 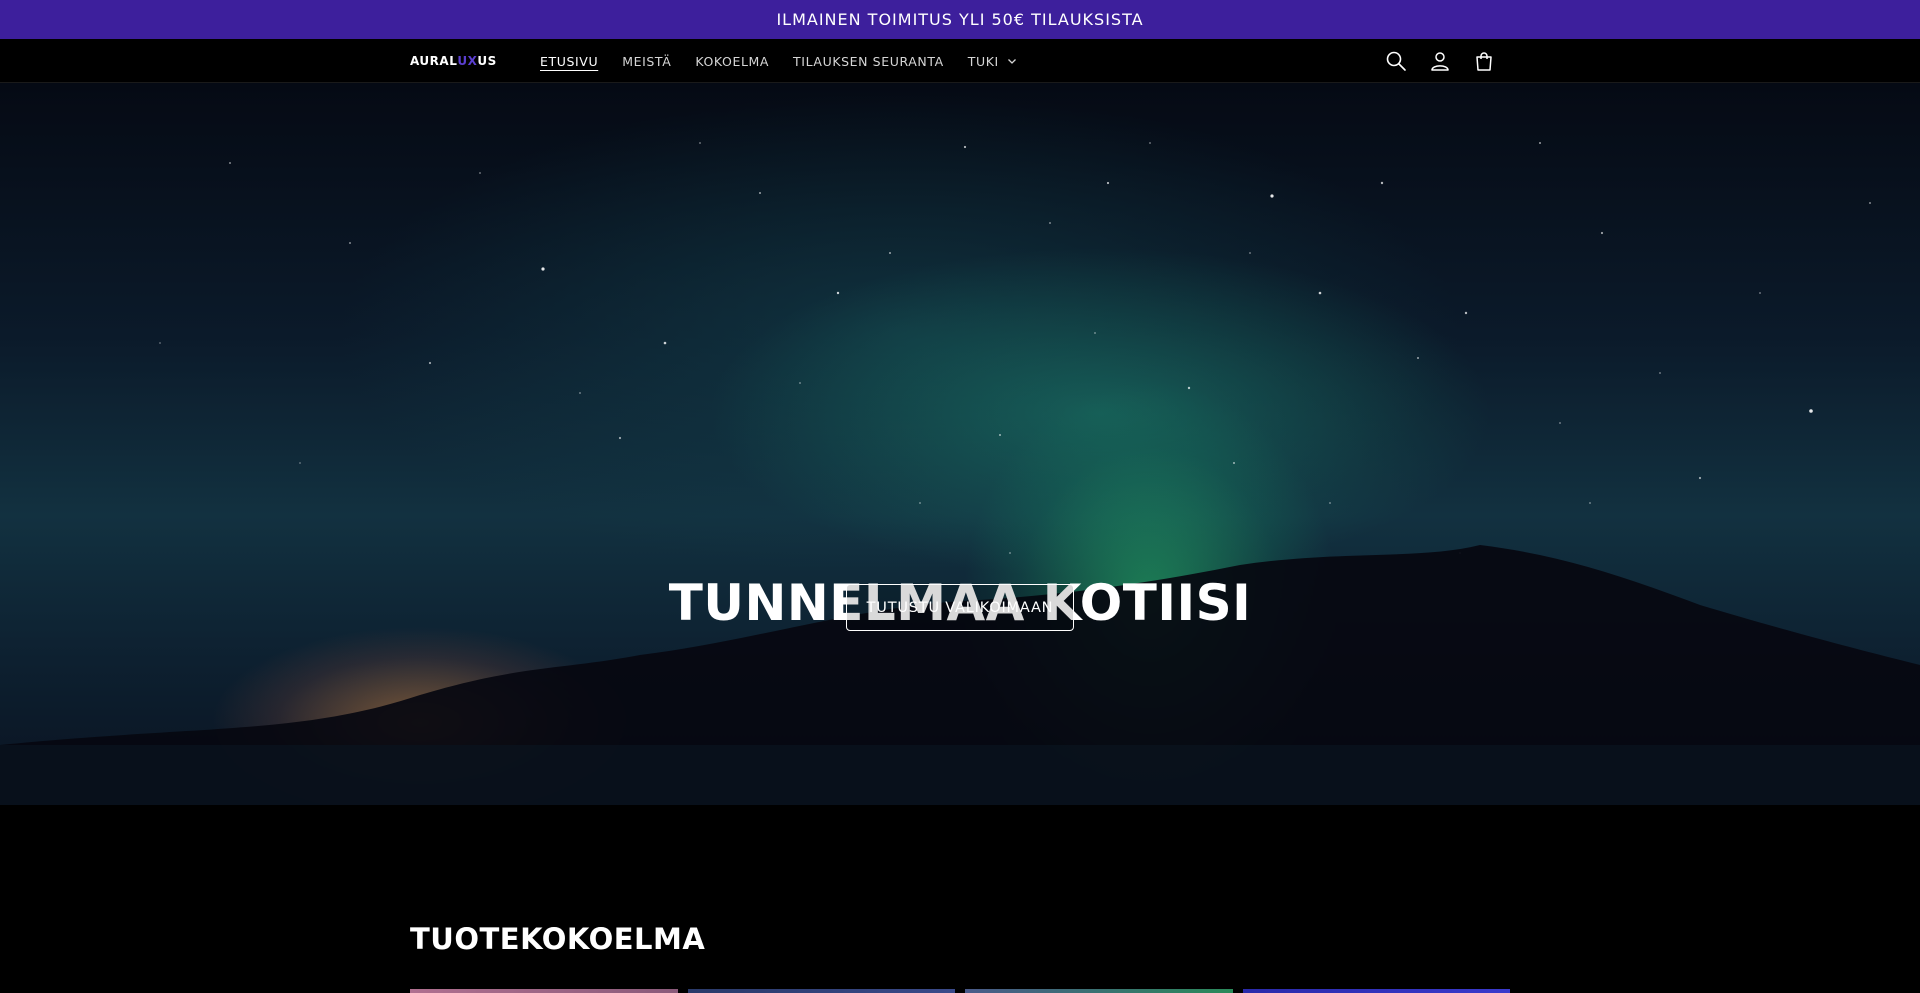 I want to click on nav-item-tilauksen-seuranta: TILAUKSEN SEURANTA, so click(x=868, y=61).